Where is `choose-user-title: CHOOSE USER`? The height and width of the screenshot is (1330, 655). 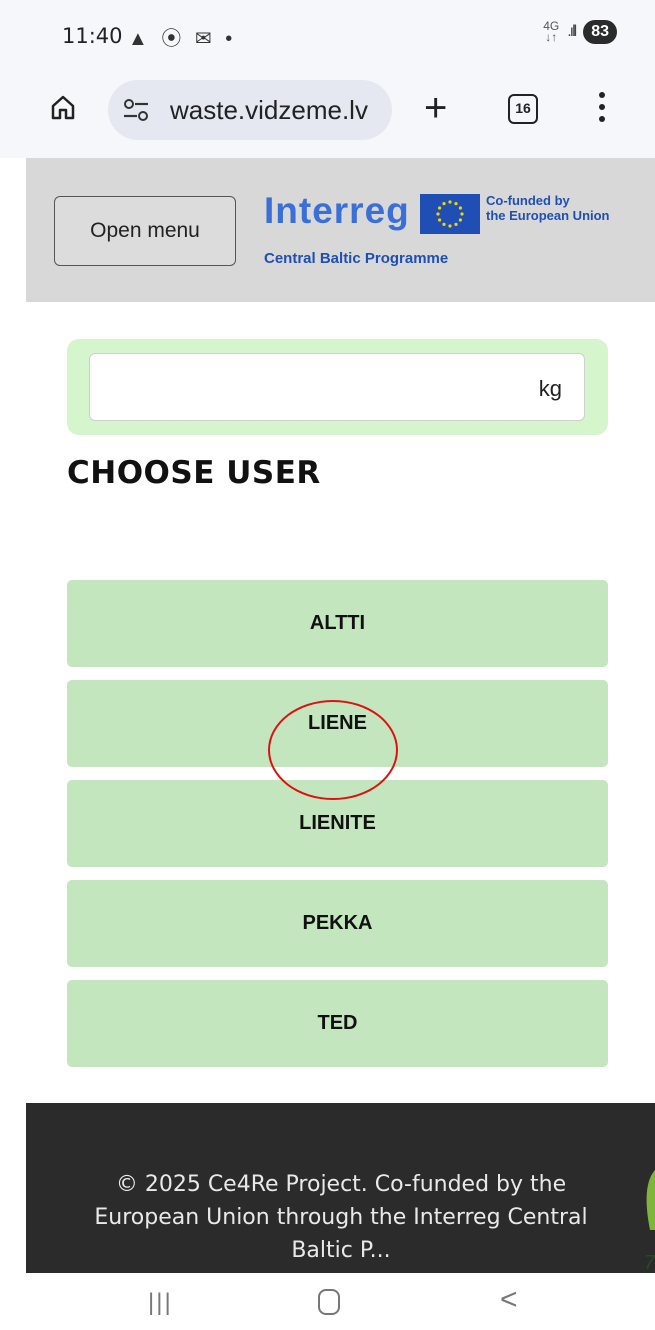
choose-user-title: CHOOSE USER is located at coordinates (194, 473).